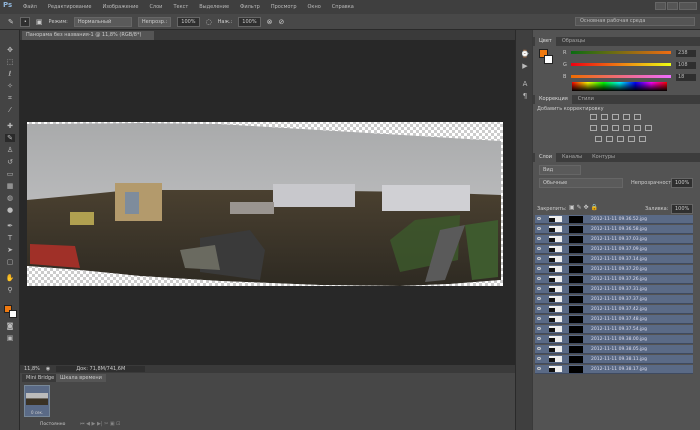 The width and height of the screenshot is (700, 430). What do you see at coordinates (10, 126) in the screenshot?
I see `healing-tool-icon: ✚` at bounding box center [10, 126].